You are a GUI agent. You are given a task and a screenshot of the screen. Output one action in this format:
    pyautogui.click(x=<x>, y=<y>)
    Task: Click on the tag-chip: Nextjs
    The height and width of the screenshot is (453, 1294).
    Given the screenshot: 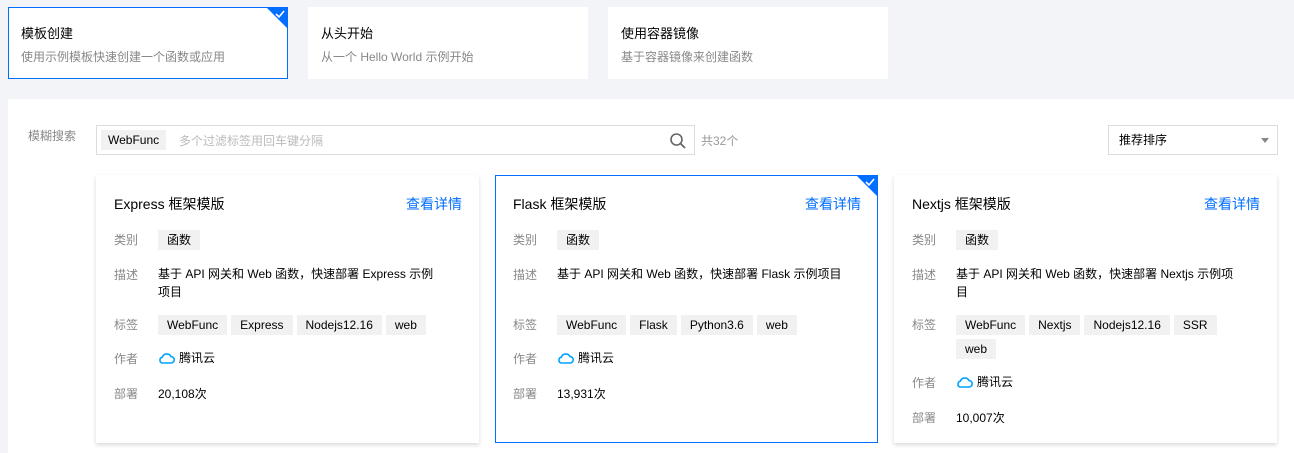 What is the action you would take?
    pyautogui.click(x=1055, y=325)
    